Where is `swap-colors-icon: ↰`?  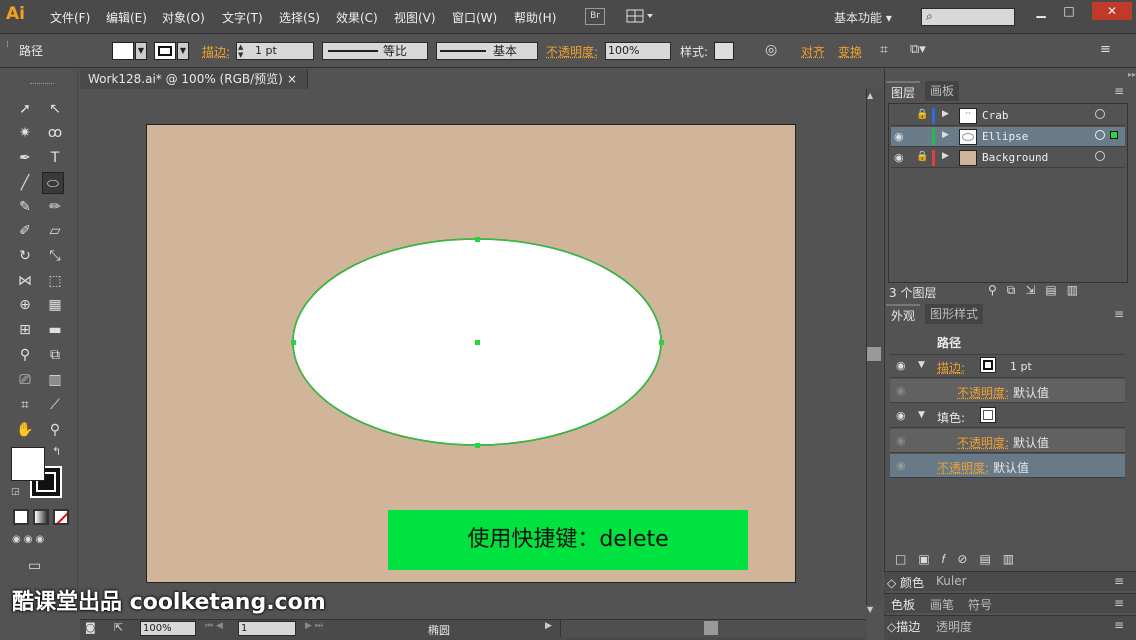
swap-colors-icon: ↰ is located at coordinates (56, 451).